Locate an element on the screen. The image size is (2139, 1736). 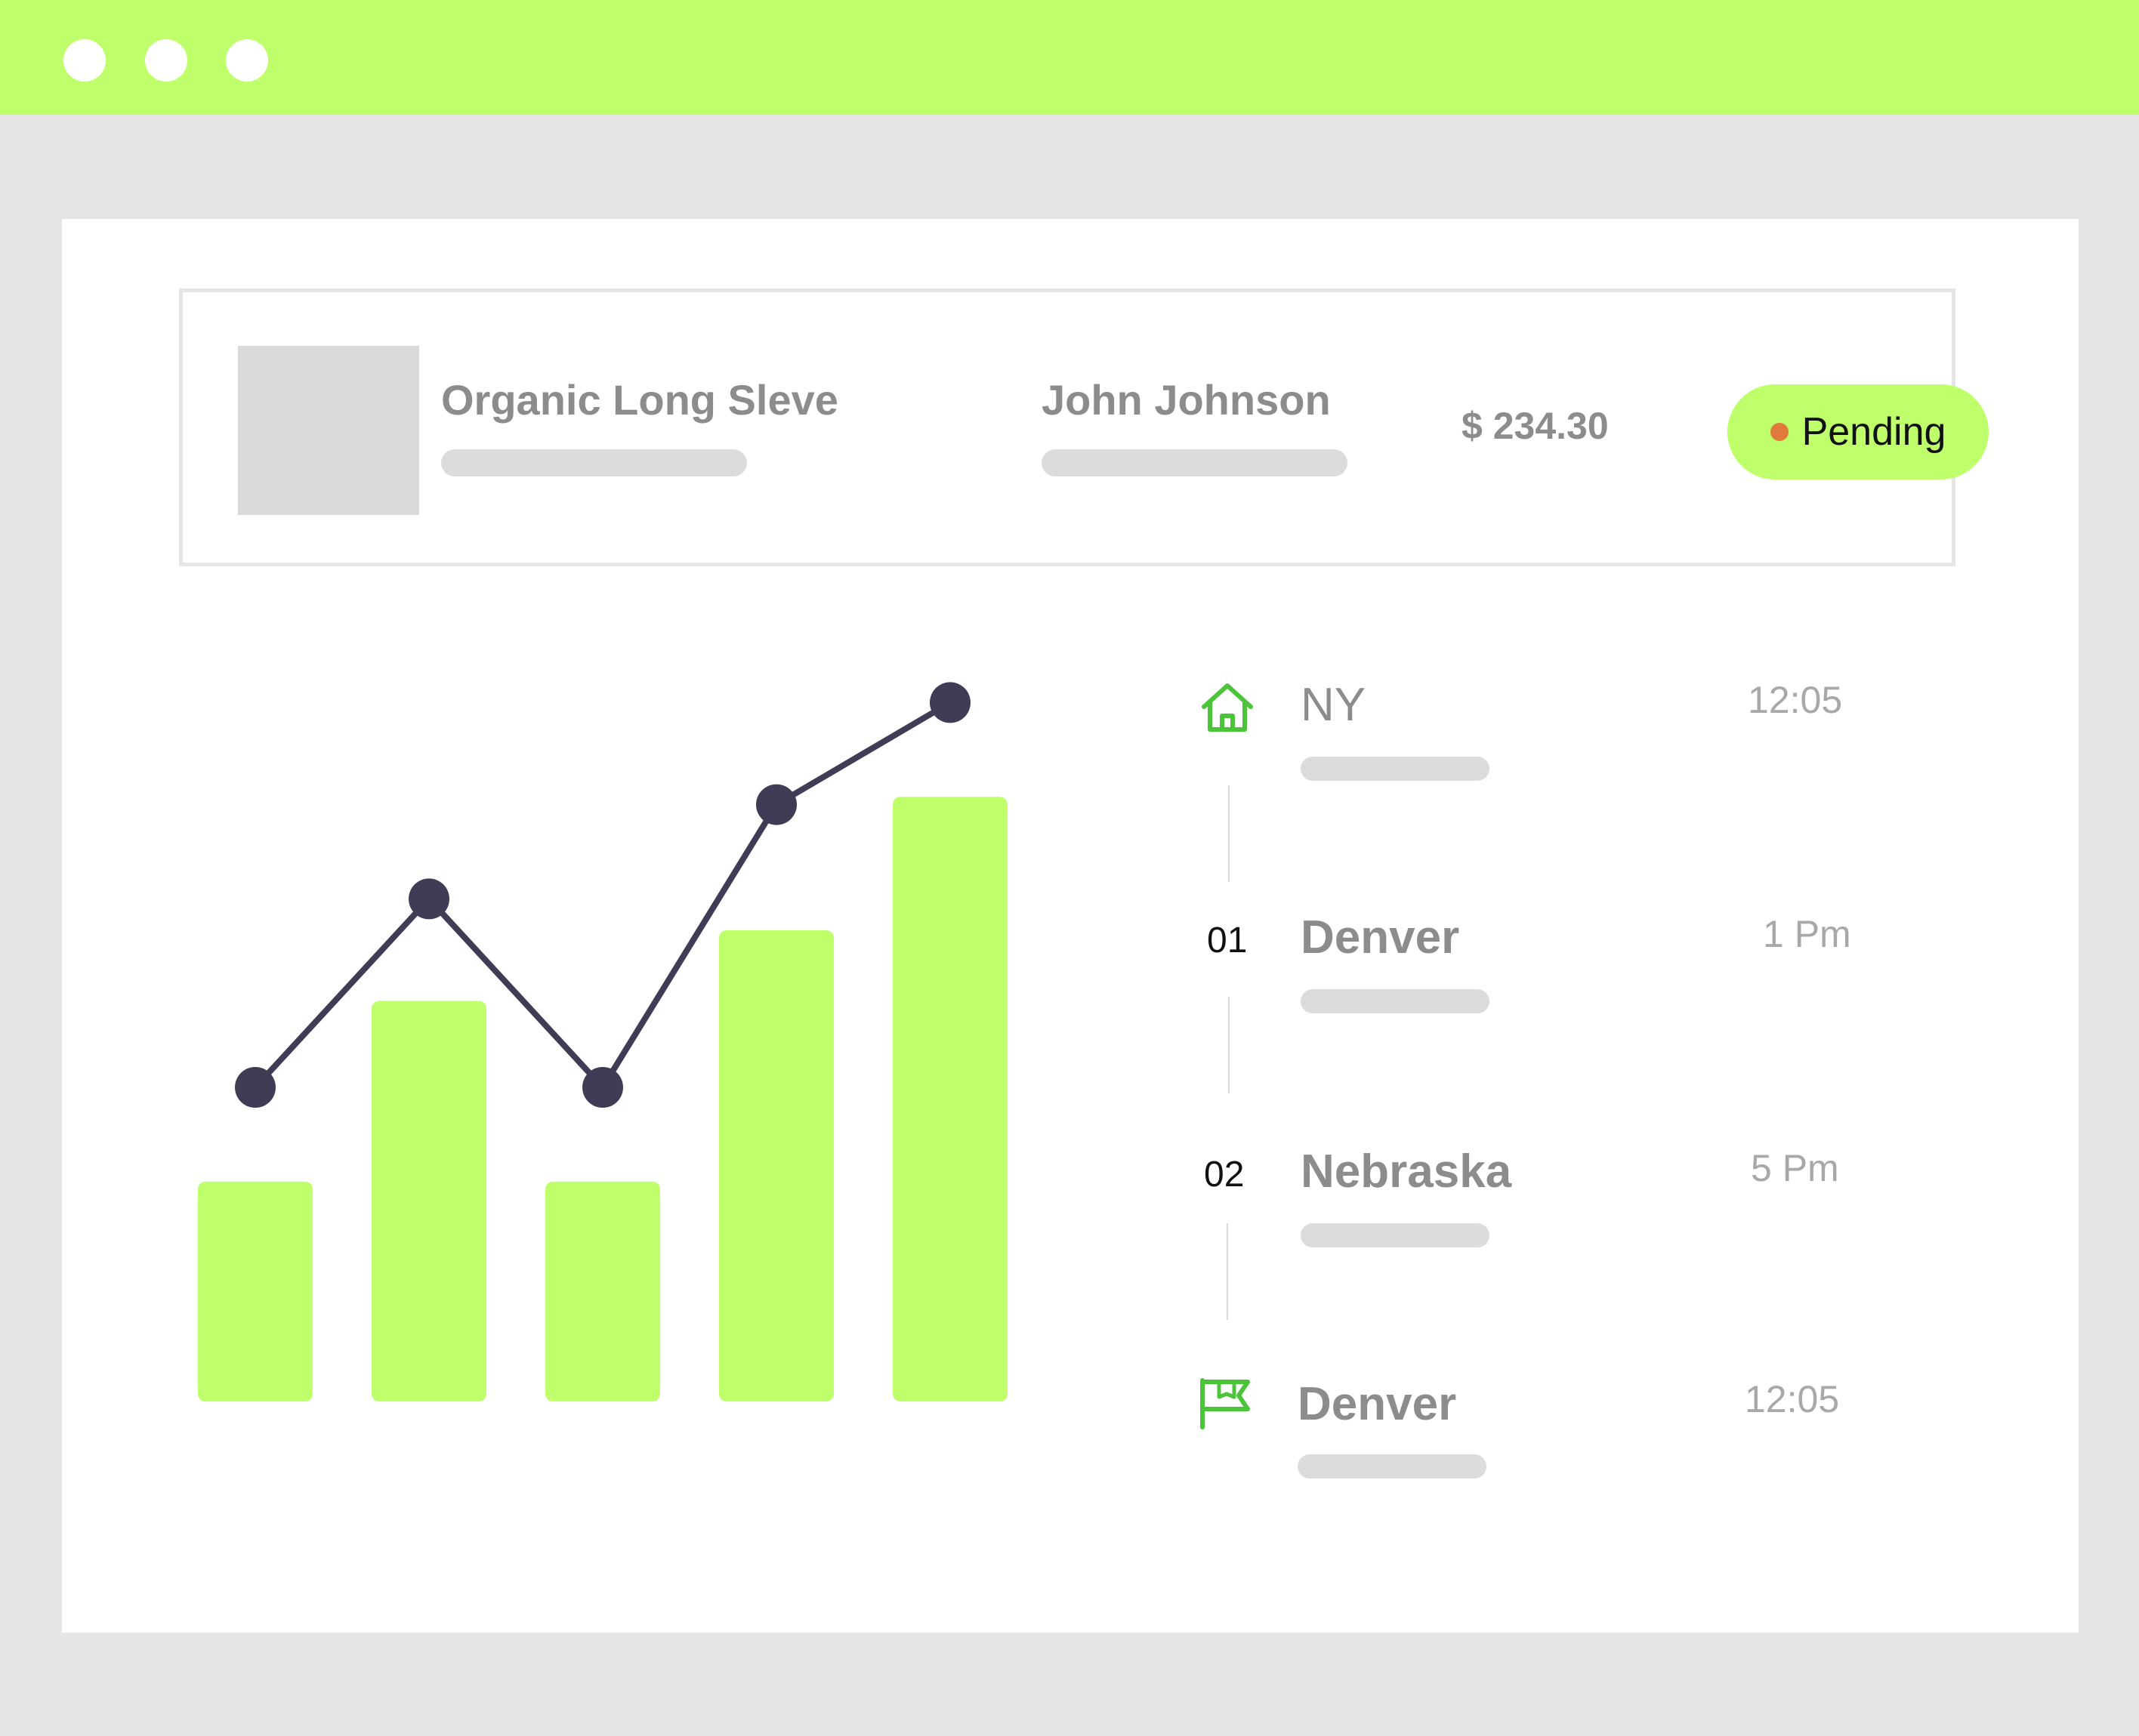
timeline-time-1: 12:05 is located at coordinates (1795, 700).